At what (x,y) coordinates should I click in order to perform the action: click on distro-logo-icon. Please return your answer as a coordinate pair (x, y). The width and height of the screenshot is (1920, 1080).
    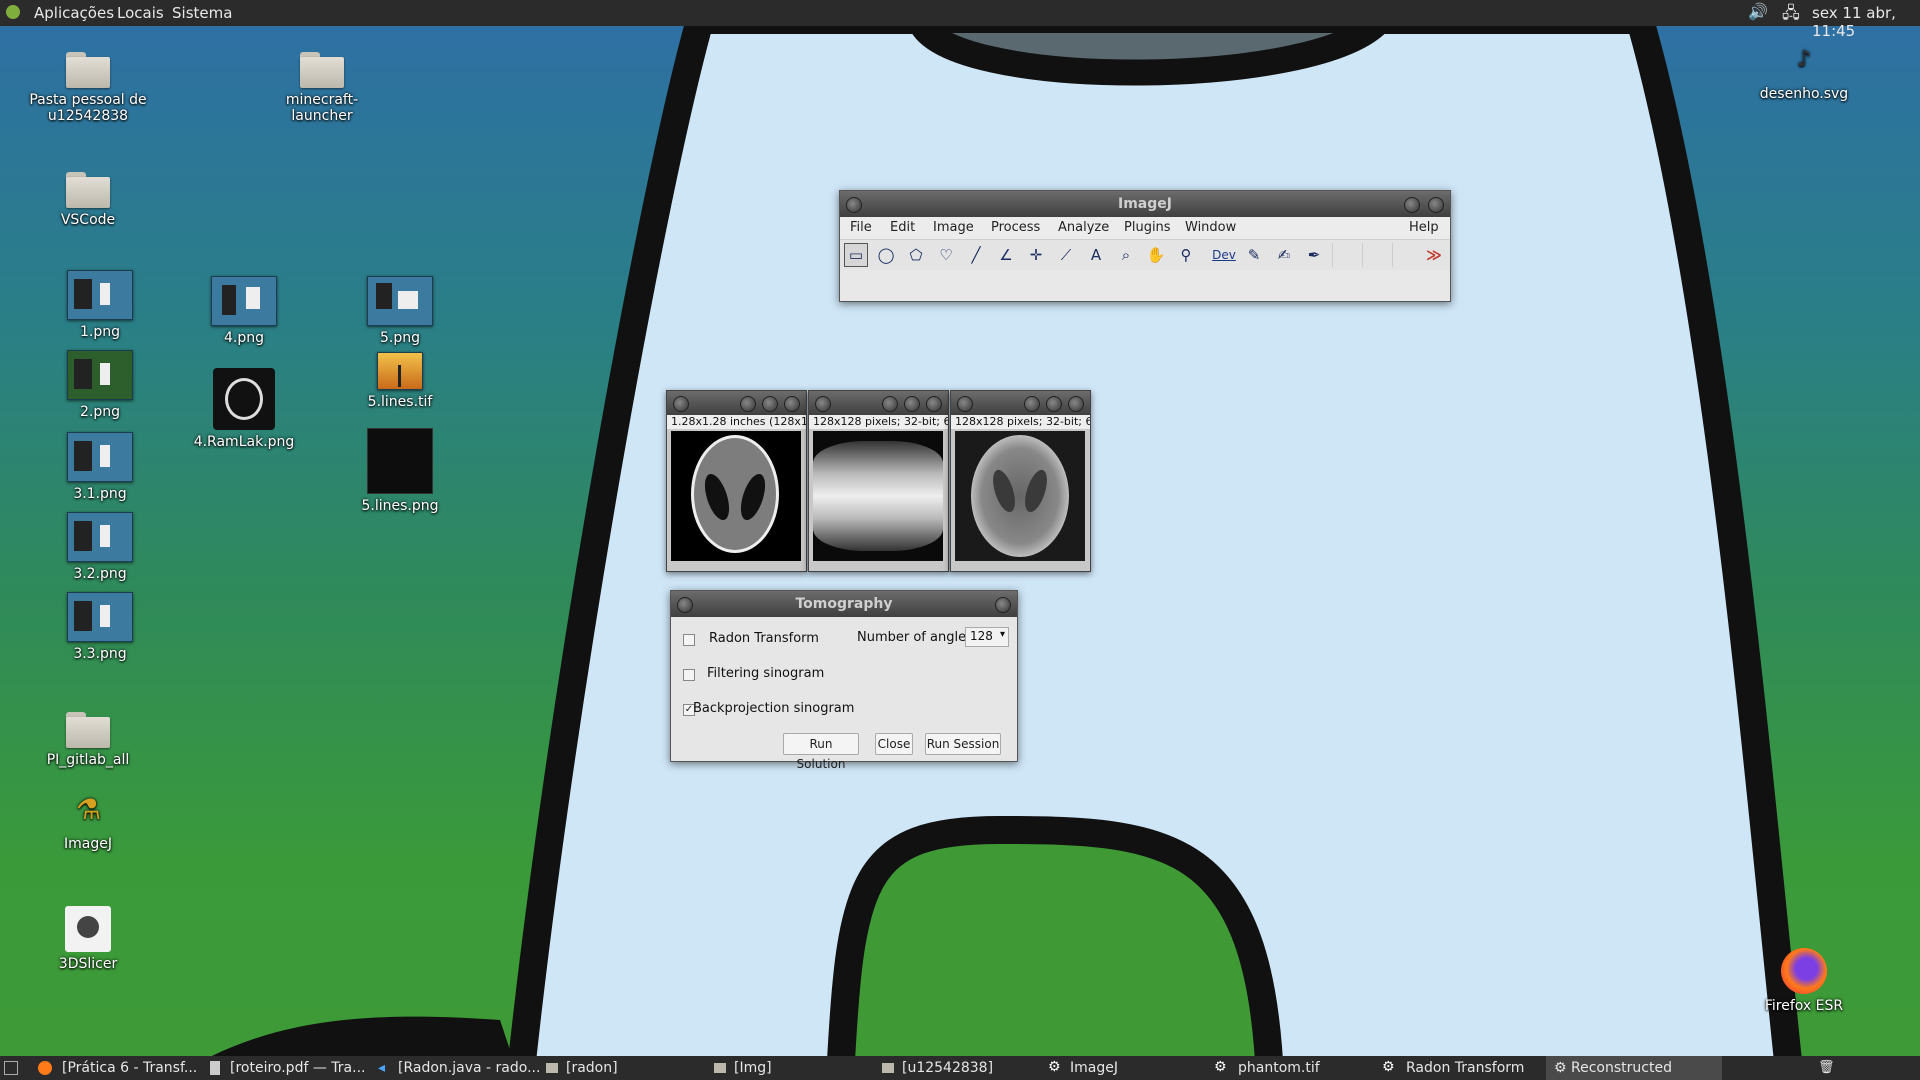
    Looking at the image, I should click on (13, 12).